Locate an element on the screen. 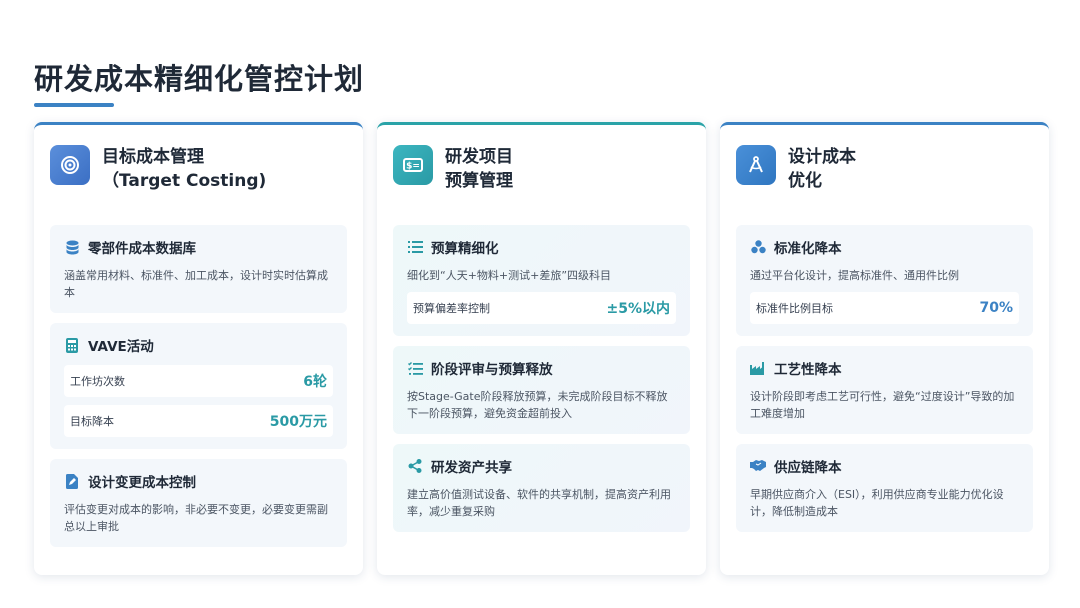 This screenshot has height=608, width=1080. card-title: 设计变更成本控制 is located at coordinates (142, 483).